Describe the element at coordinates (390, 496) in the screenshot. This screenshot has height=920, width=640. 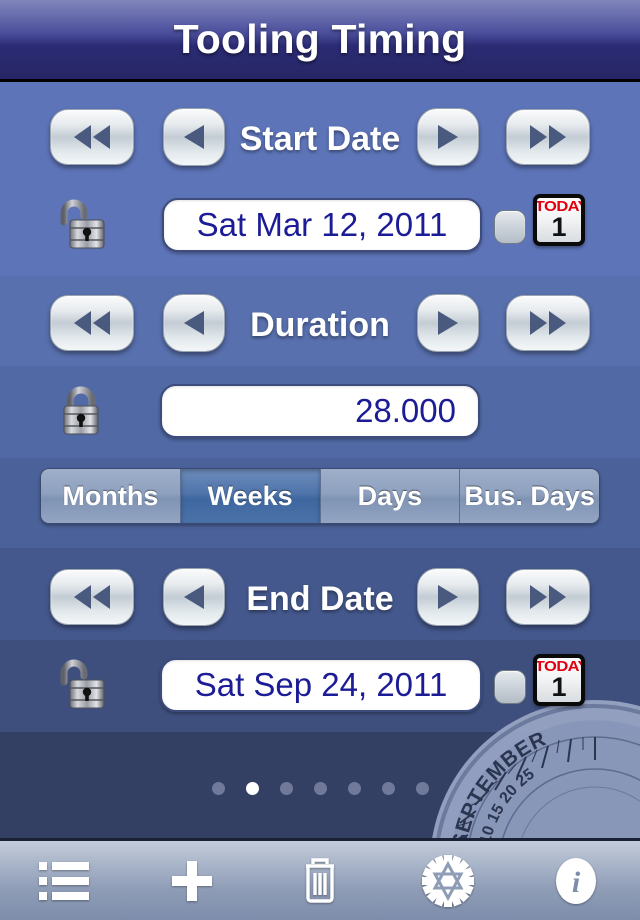
I see `segment-days: Days` at that location.